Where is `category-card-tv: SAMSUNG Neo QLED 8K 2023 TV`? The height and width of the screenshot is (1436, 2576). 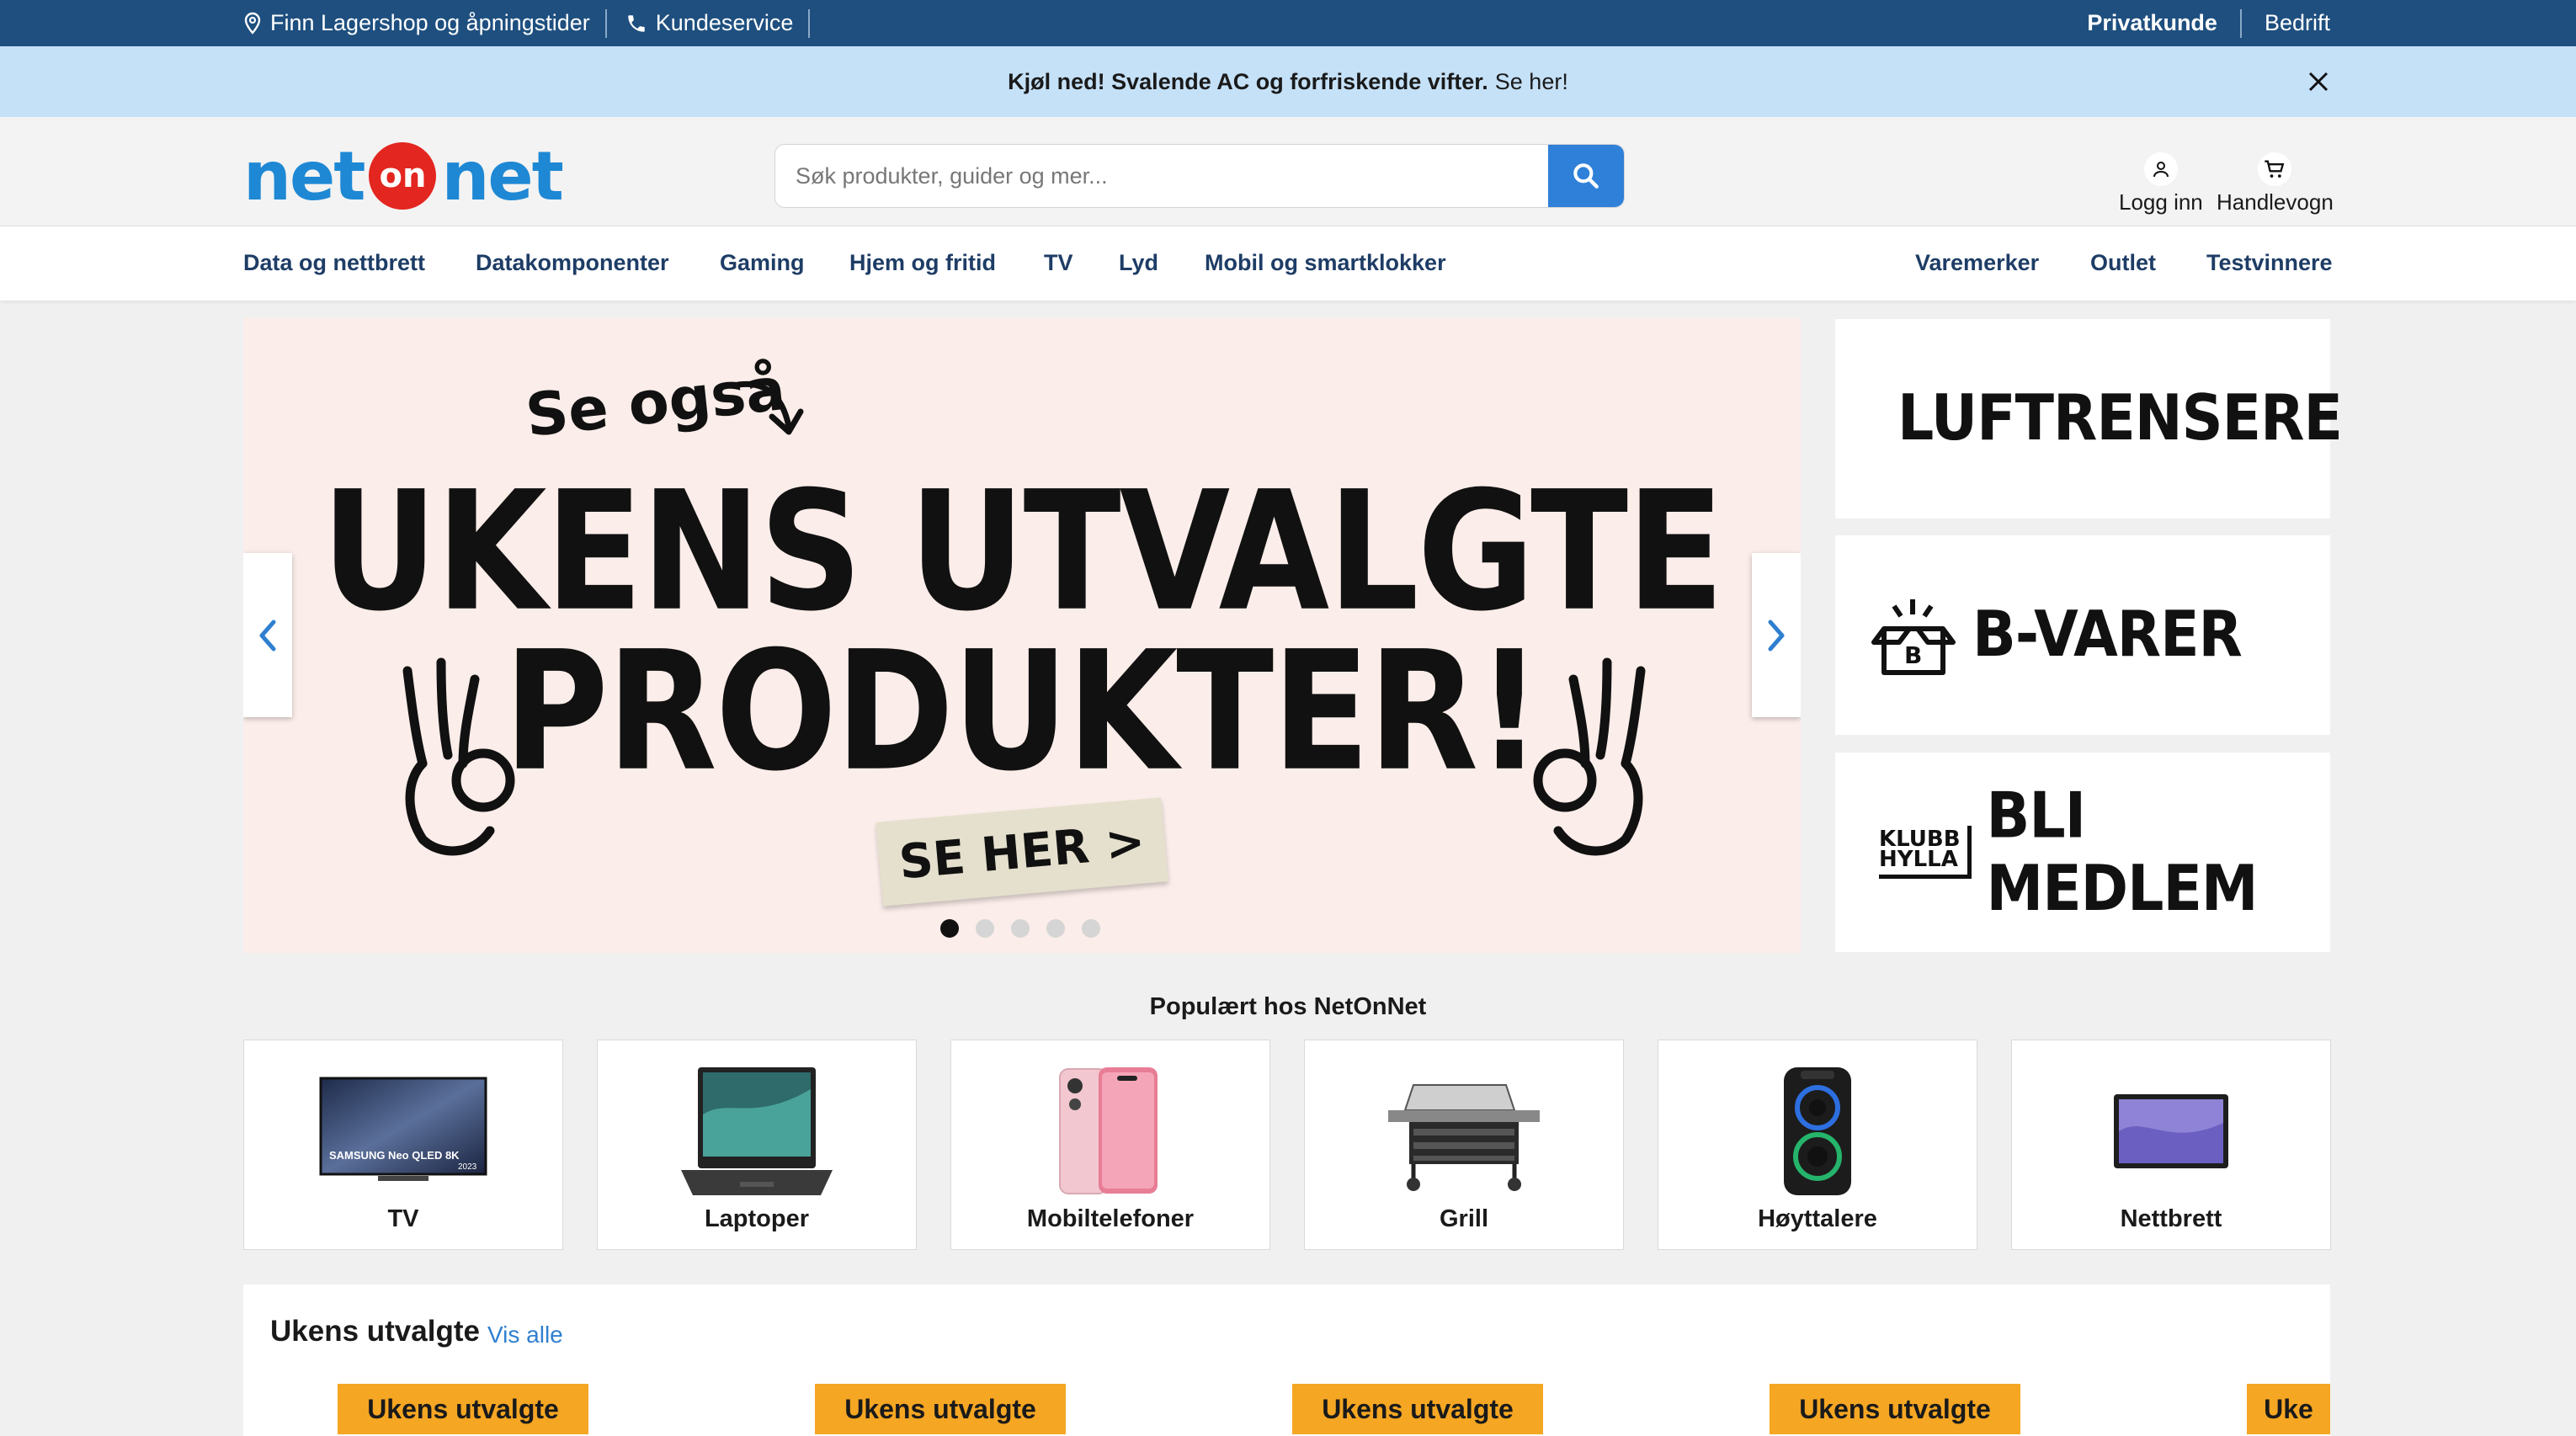
category-card-tv: SAMSUNG Neo QLED 8K 2023 TV is located at coordinates (403, 1145).